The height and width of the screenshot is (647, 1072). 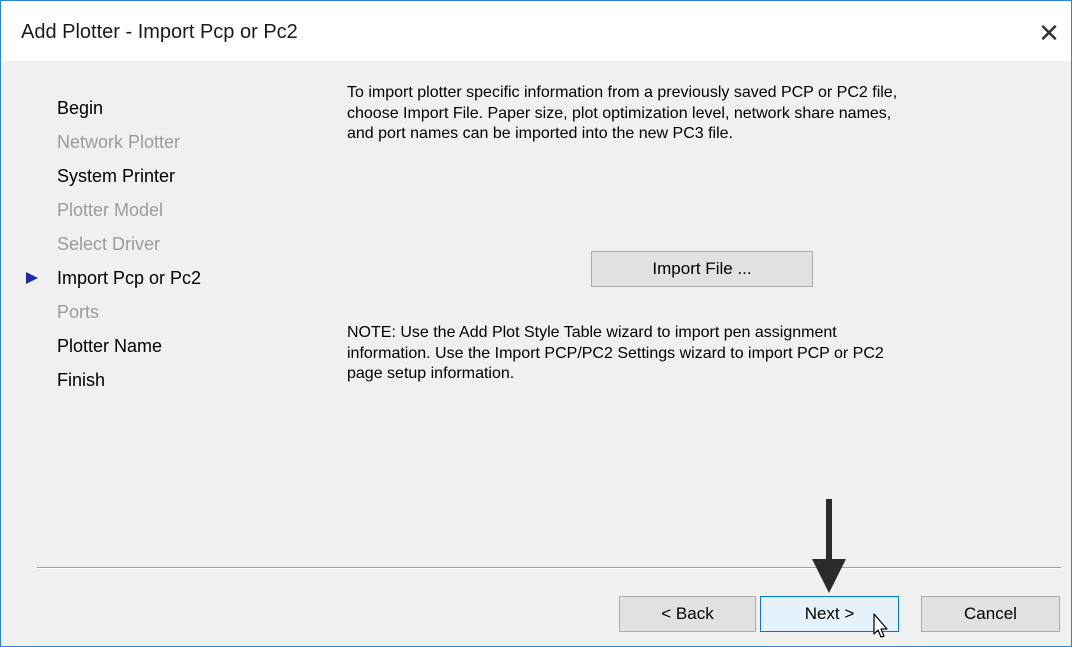 What do you see at coordinates (829, 546) in the screenshot?
I see `down-arrow-annotation` at bounding box center [829, 546].